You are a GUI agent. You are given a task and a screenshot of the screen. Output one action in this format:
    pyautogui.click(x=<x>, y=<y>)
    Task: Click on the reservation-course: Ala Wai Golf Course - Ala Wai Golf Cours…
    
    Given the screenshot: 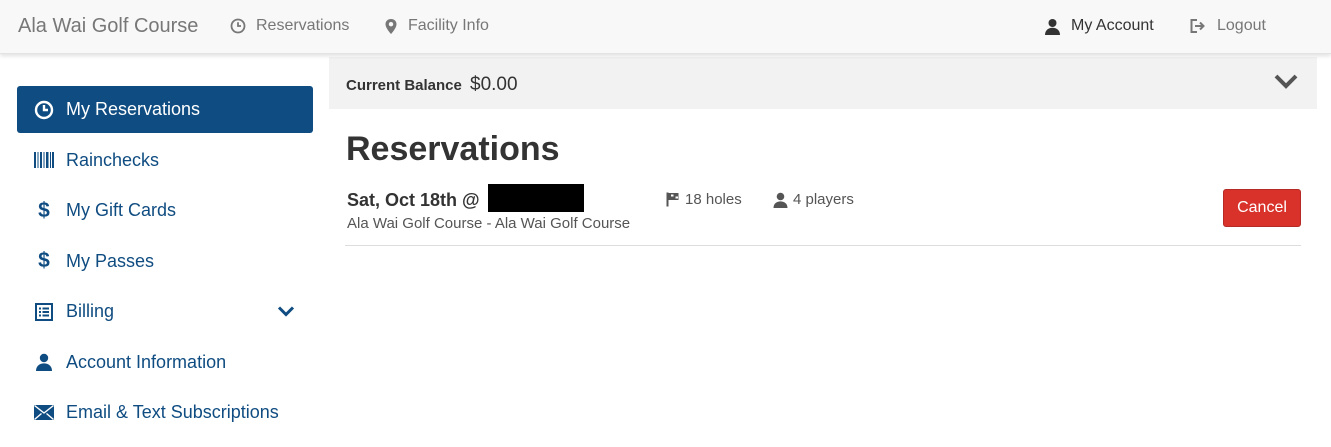 What is the action you would take?
    pyautogui.click(x=489, y=223)
    